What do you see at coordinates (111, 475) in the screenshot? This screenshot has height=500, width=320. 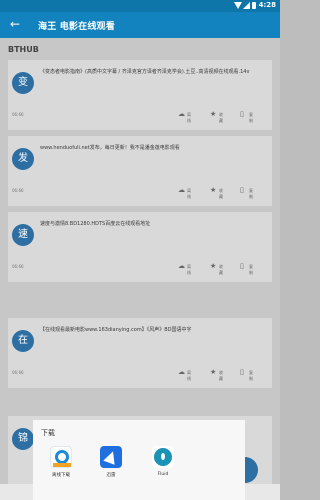 I see `app-label: 迅雷` at bounding box center [111, 475].